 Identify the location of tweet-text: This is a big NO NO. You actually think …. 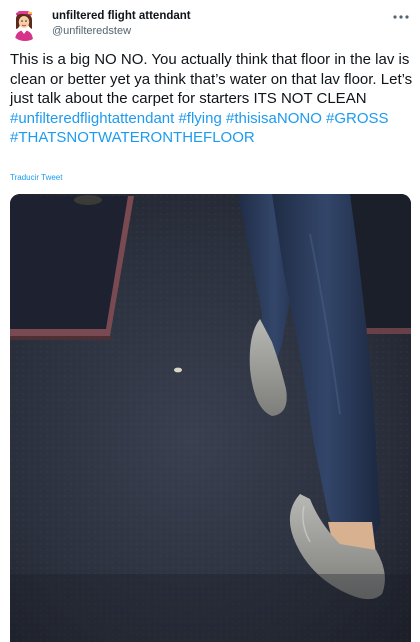
(212, 99).